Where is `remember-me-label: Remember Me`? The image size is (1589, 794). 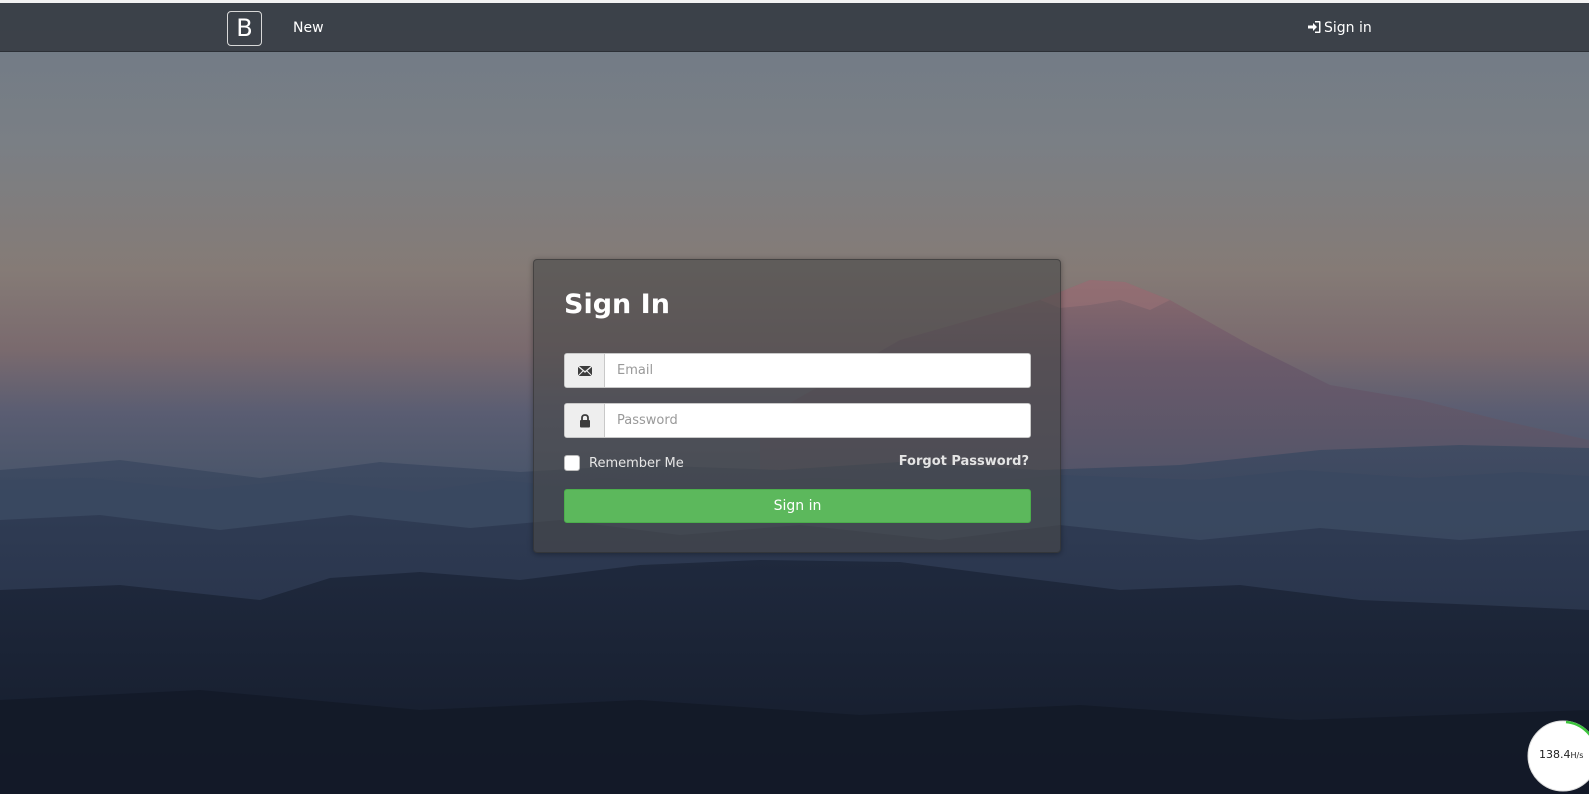 remember-me-label: Remember Me is located at coordinates (636, 463).